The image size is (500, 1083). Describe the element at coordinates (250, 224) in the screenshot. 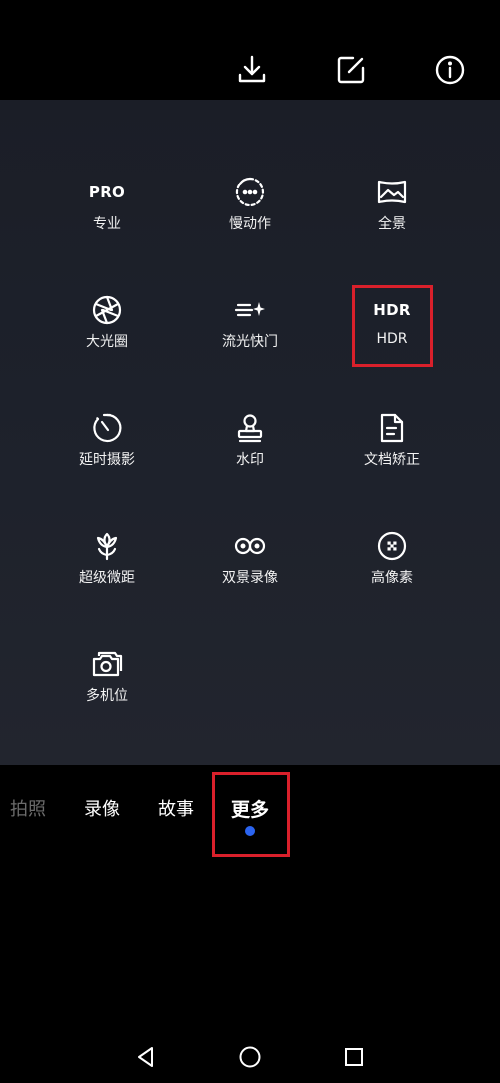

I see `mode-label: 慢动作` at that location.